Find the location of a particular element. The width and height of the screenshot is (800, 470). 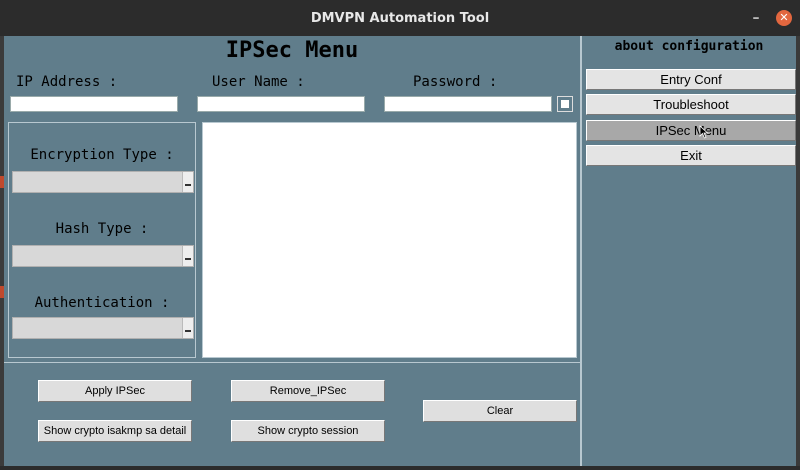

authentication-label: Authentication : is located at coordinates (102, 303).